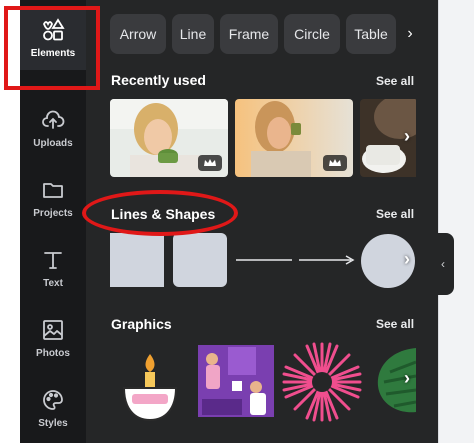 The height and width of the screenshot is (443, 474). I want to click on graphic-people-illustration, so click(236, 381).